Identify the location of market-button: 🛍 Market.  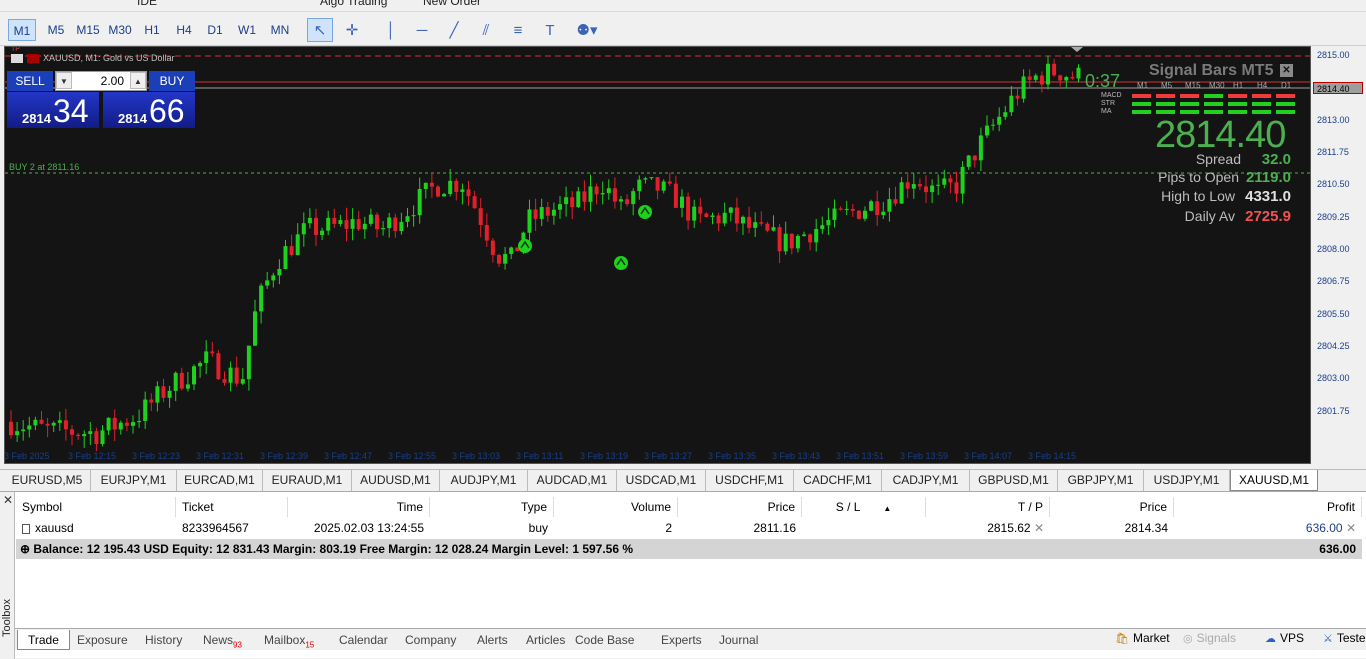
(1142, 638).